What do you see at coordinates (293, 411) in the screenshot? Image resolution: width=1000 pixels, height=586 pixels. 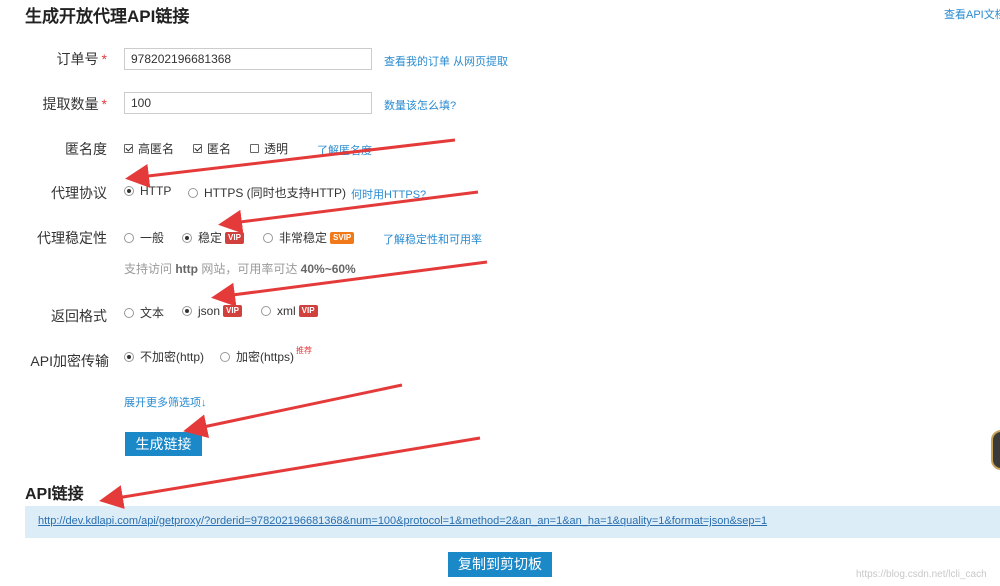 I see `annotation-arrow-generate` at bounding box center [293, 411].